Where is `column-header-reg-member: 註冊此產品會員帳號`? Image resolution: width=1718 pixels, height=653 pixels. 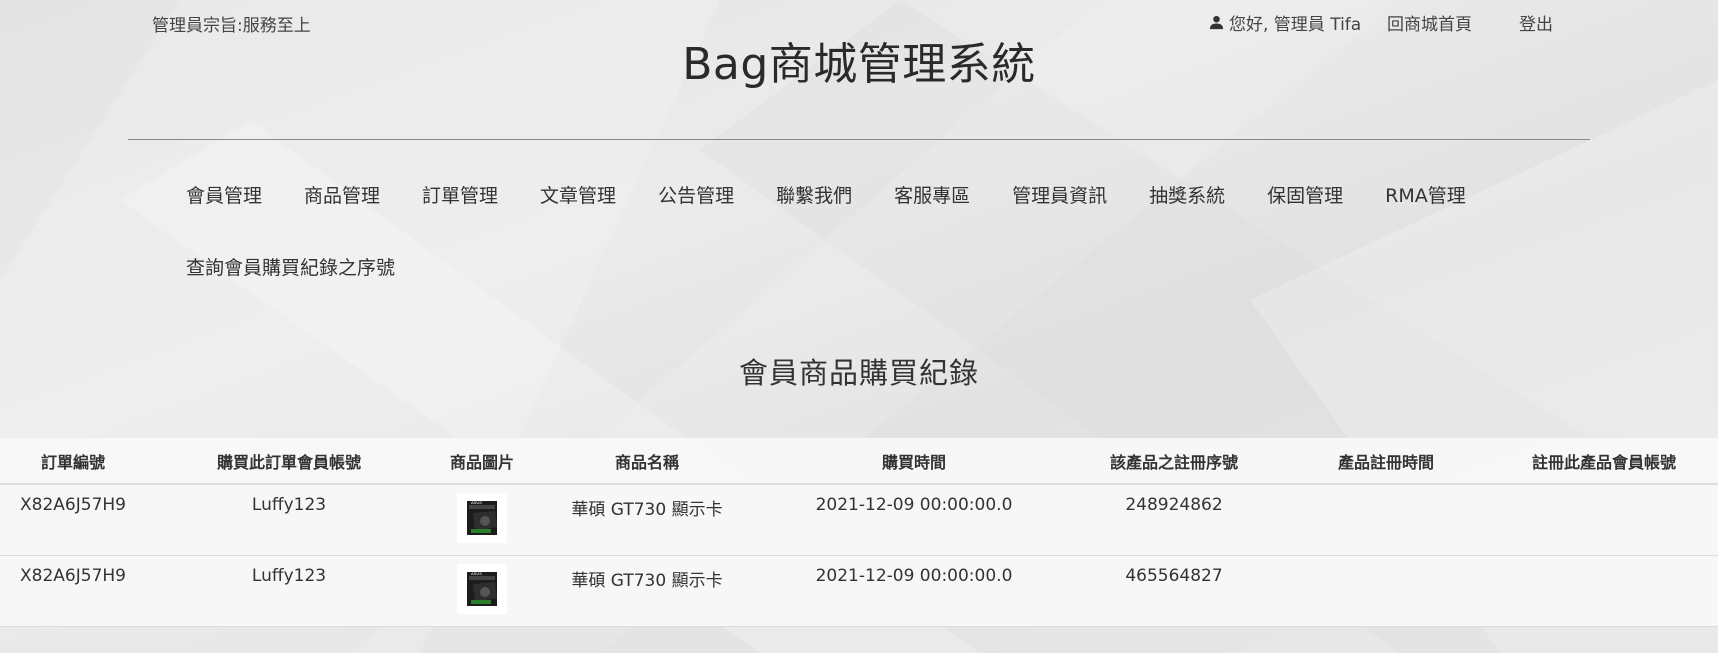 column-header-reg-member: 註冊此產品會員帳號 is located at coordinates (1604, 461).